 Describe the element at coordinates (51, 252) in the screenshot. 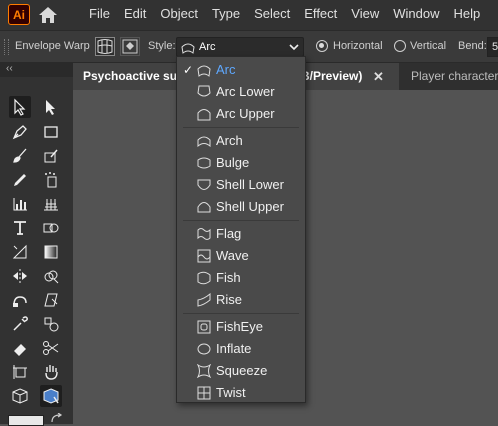

I see `gradient-tool` at that location.